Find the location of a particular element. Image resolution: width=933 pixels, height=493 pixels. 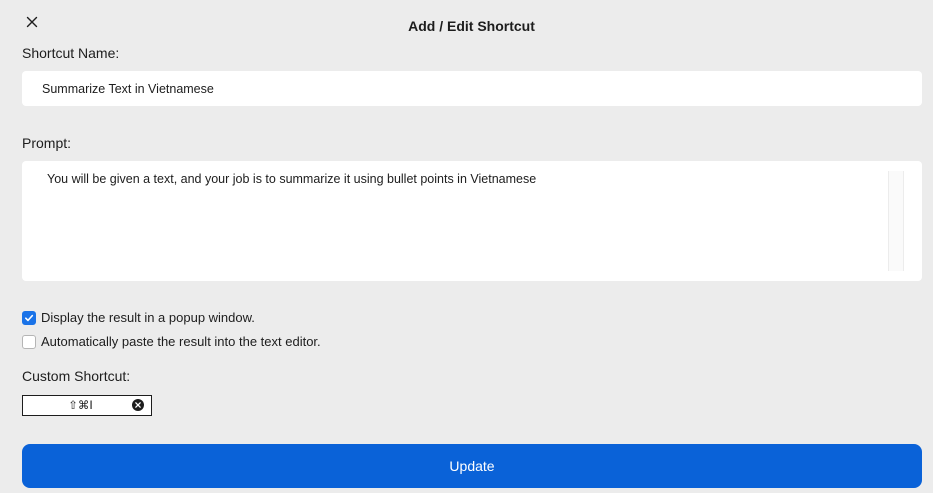

shortcut-keys: ⇧⌘I is located at coordinates (80, 405).